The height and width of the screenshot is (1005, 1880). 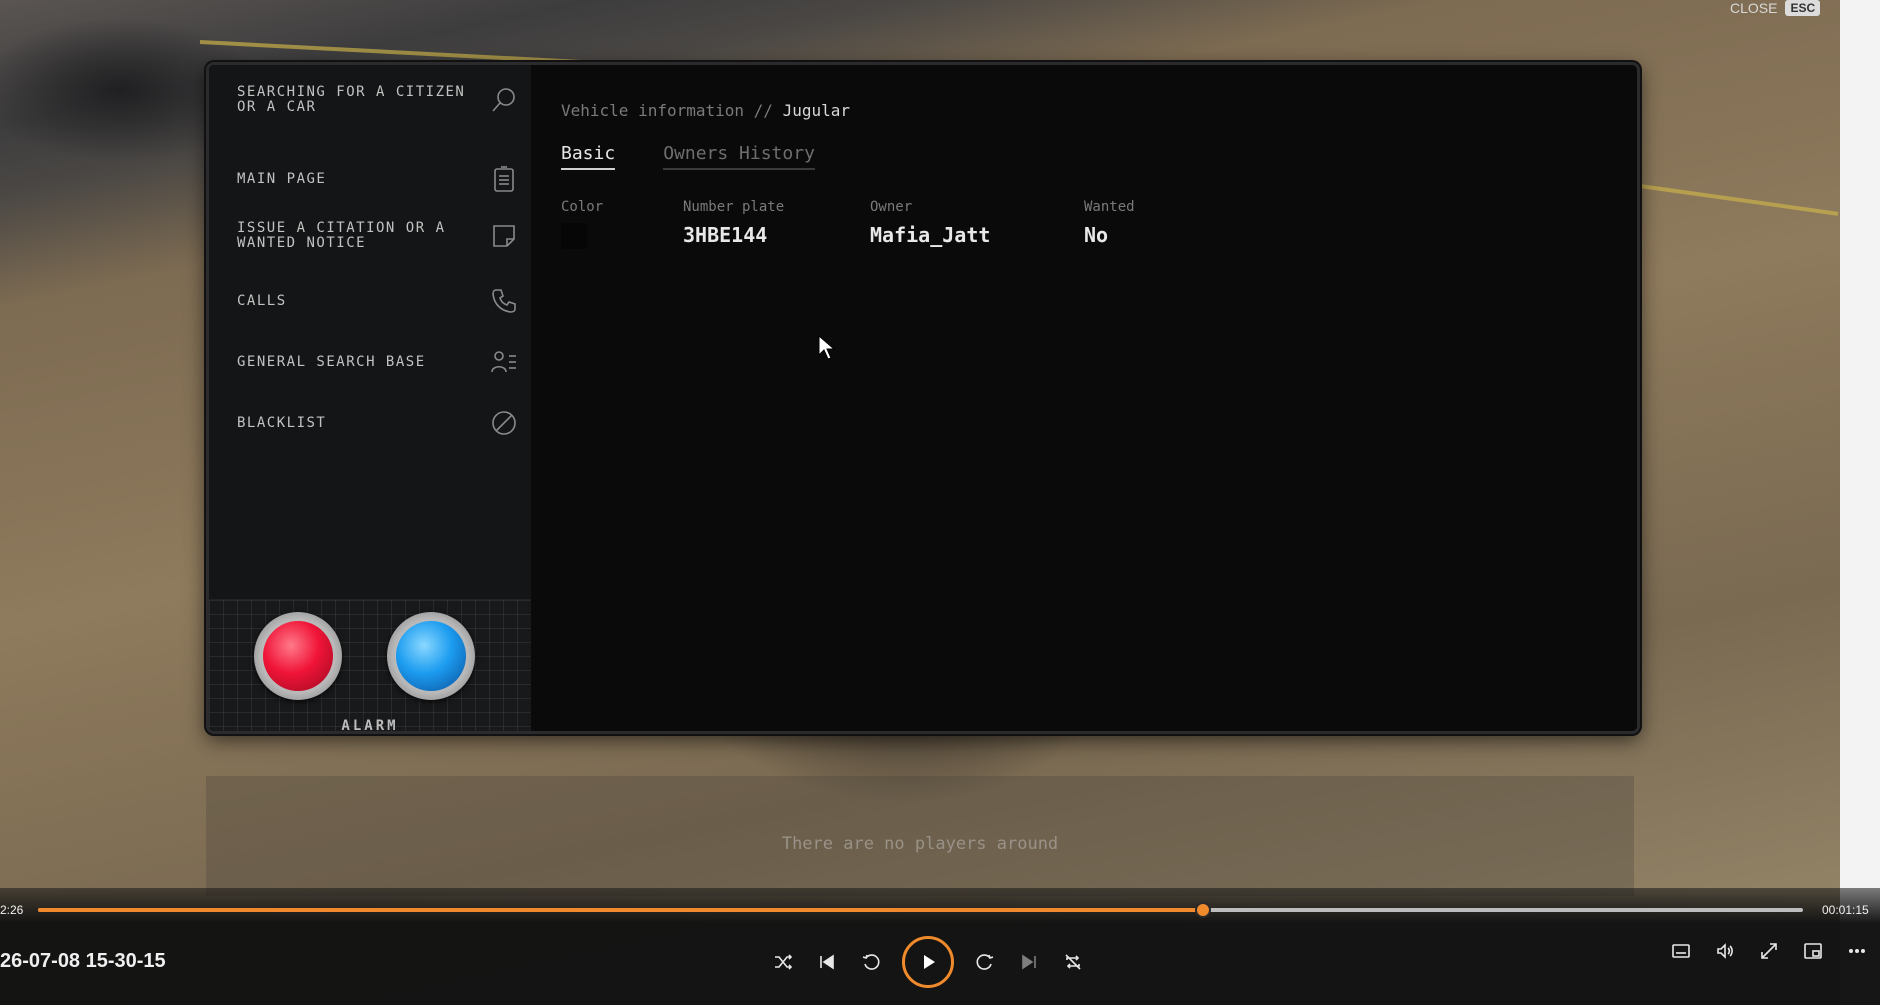 What do you see at coordinates (282, 178) in the screenshot?
I see `sidebar-item-label: MAIN PAGE` at bounding box center [282, 178].